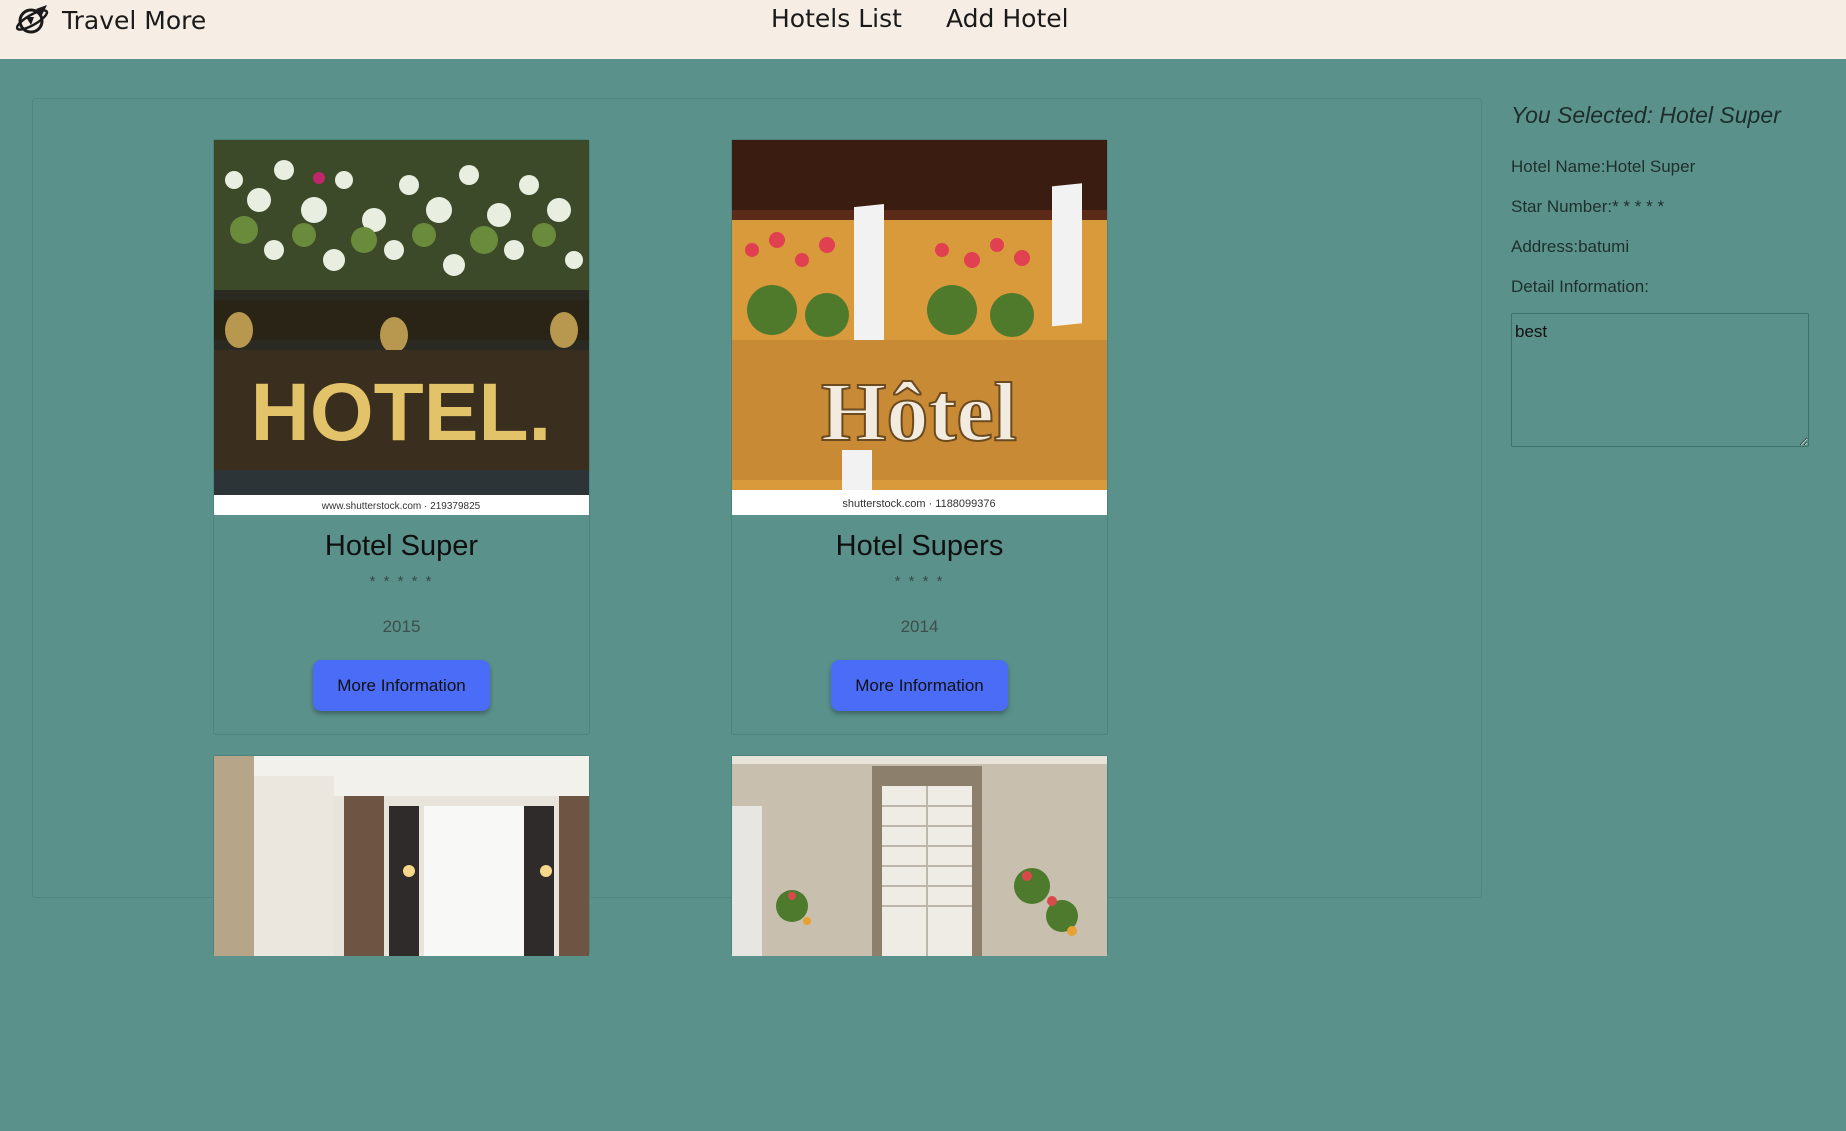 Image resolution: width=1846 pixels, height=1131 pixels. Describe the element at coordinates (1660, 380) in the screenshot. I see `detail-information-textarea: best` at that location.